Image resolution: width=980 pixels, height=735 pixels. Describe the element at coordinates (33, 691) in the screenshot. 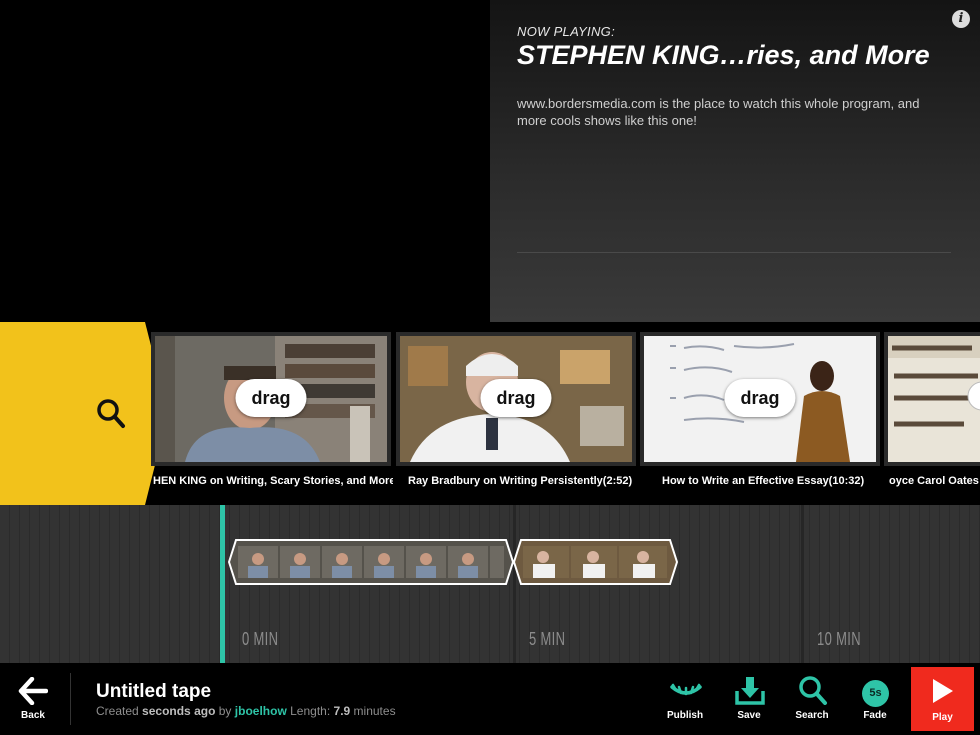

I see `back-arrow-icon` at that location.